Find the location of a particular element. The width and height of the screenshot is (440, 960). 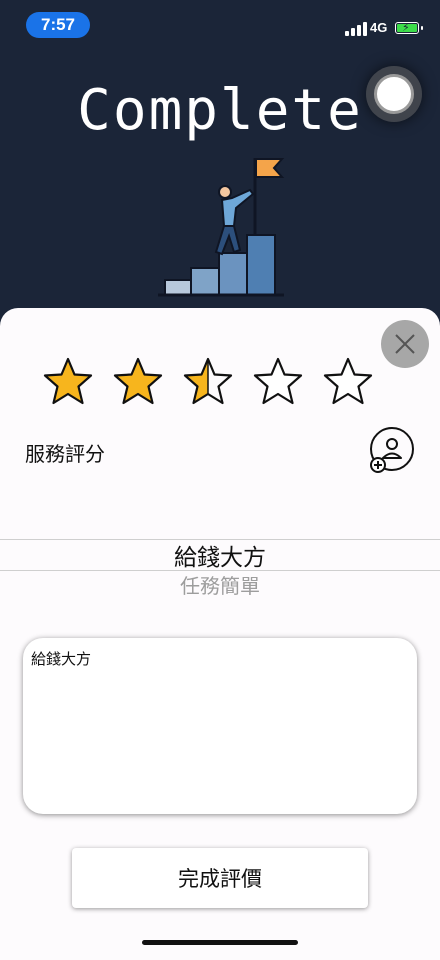

submit-rating-button: 完成評價 is located at coordinates (220, 878).